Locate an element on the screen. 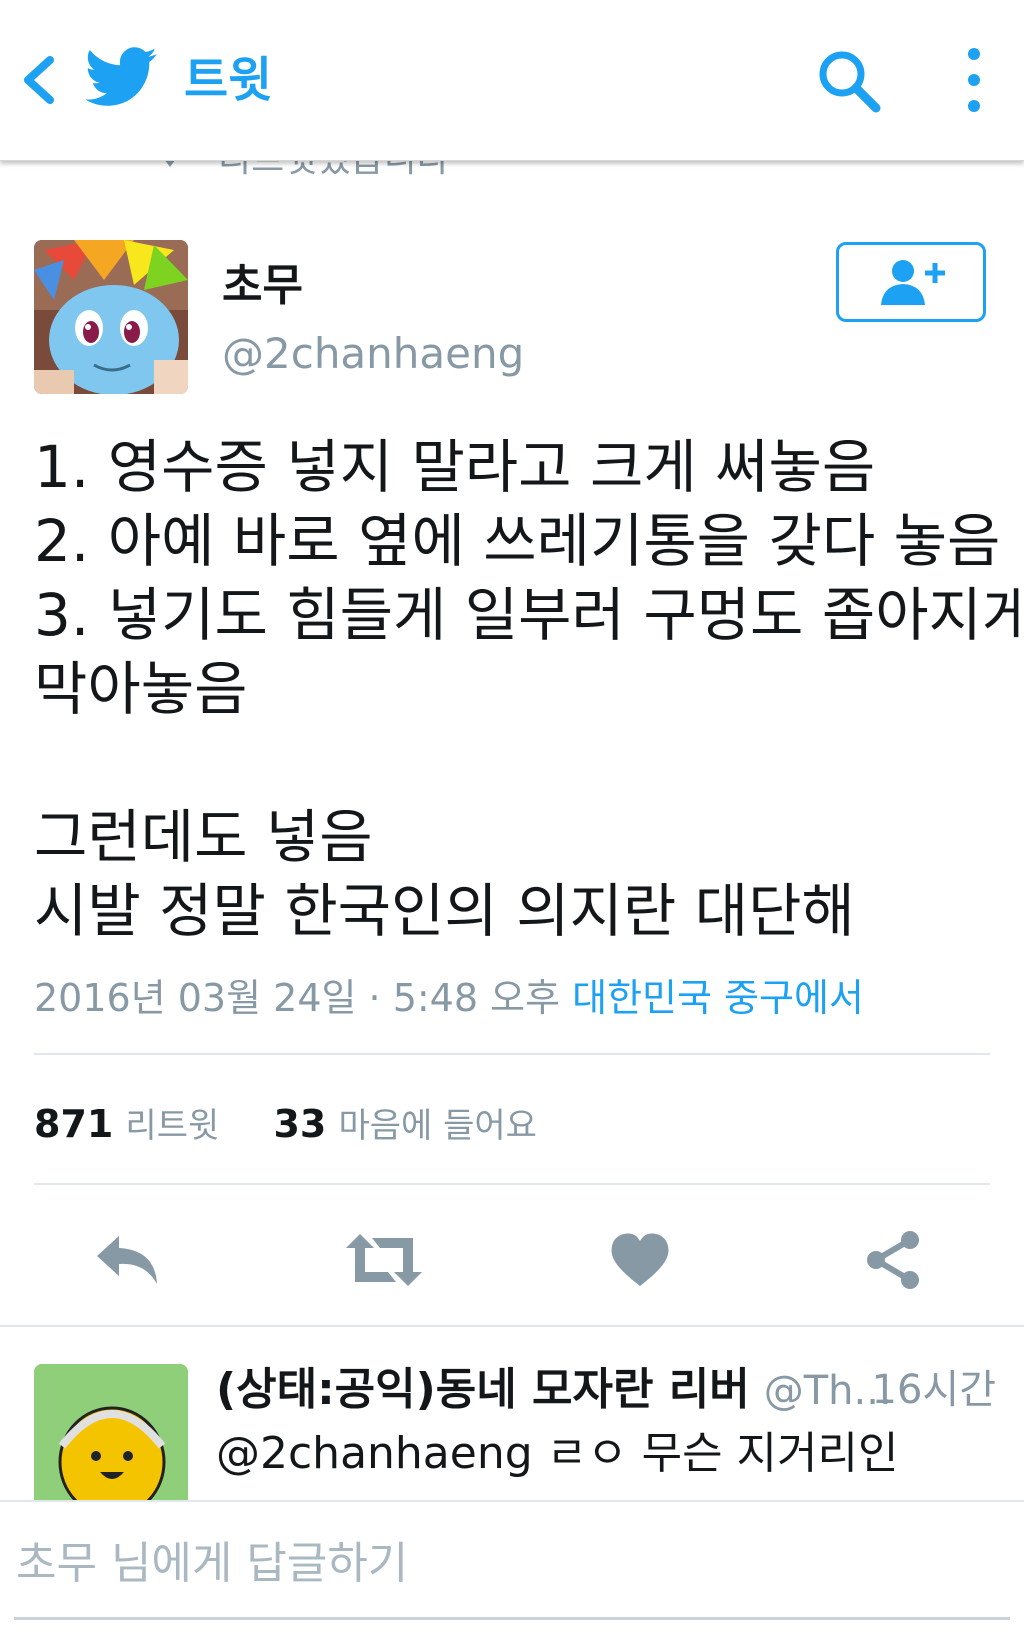  follow-button is located at coordinates (911, 282).